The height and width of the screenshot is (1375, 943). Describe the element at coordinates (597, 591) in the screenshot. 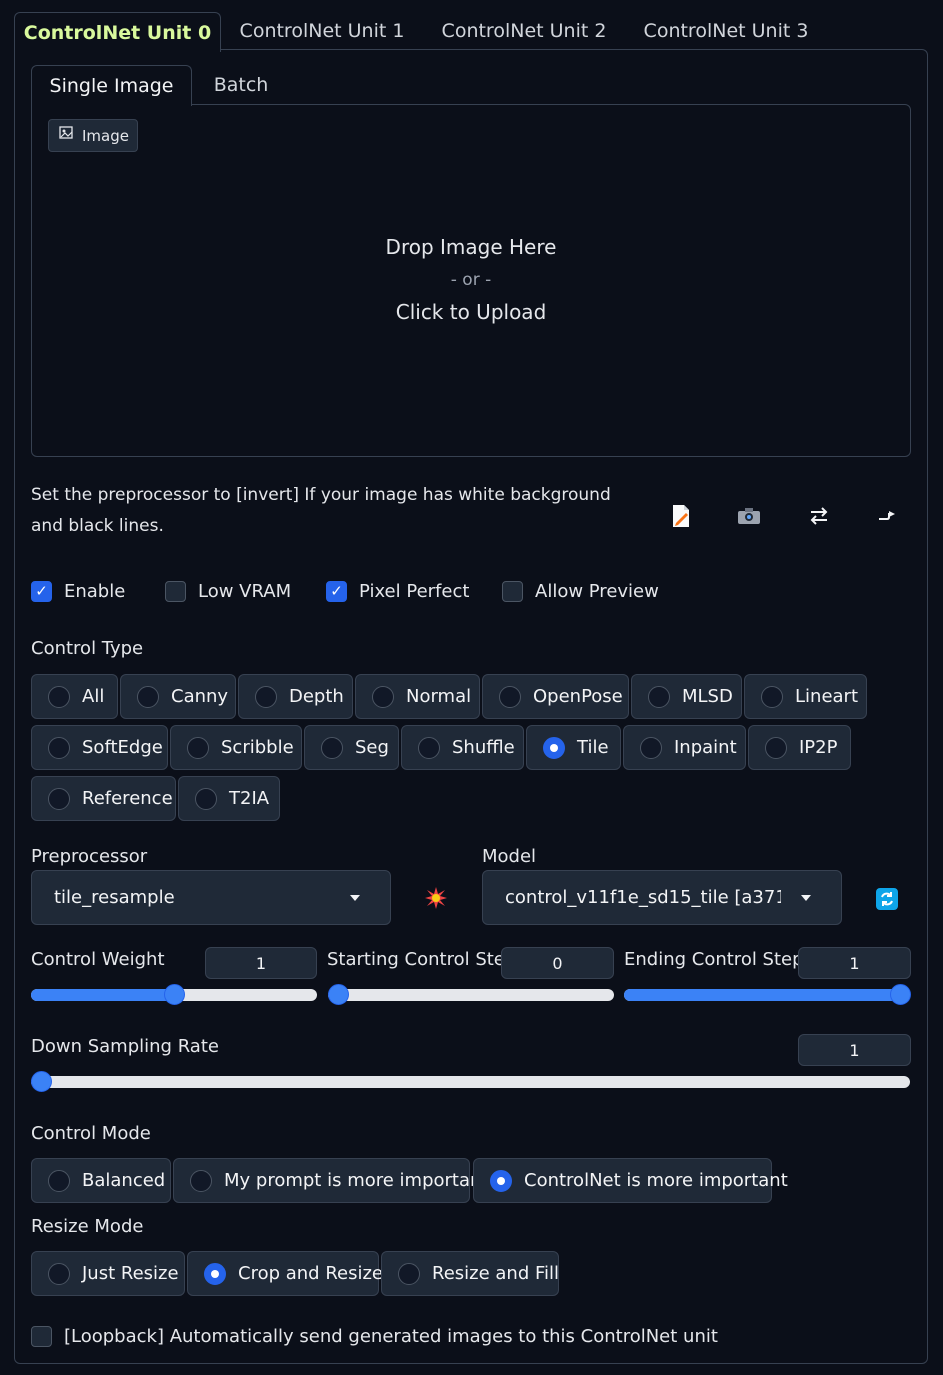

I see `allow-preview-label: Allow Preview` at that location.